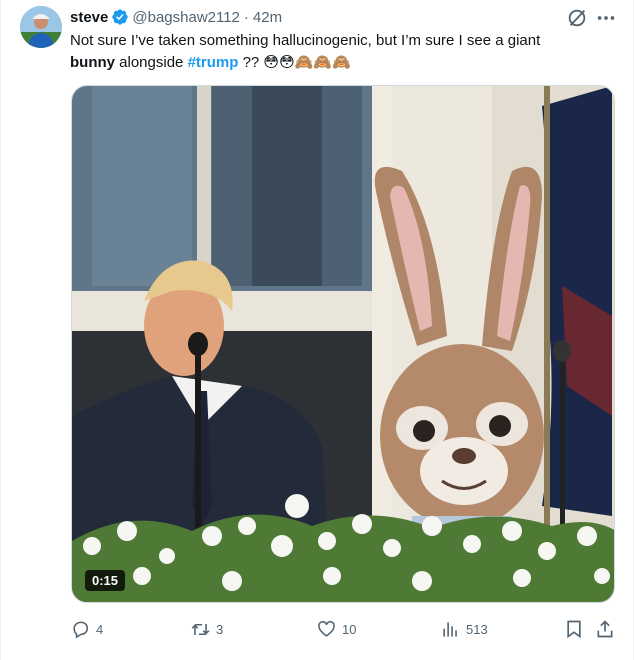 The width and height of the screenshot is (634, 660). Describe the element at coordinates (41, 27) in the screenshot. I see `avatar` at that location.